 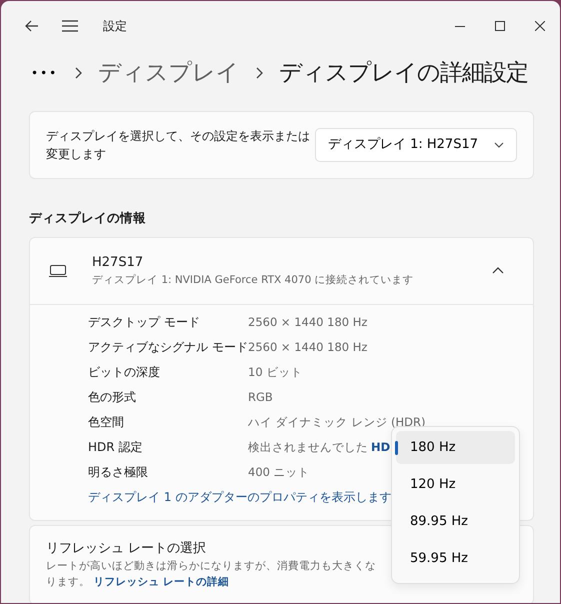 I want to click on info-label: 色の形式, so click(x=112, y=397).